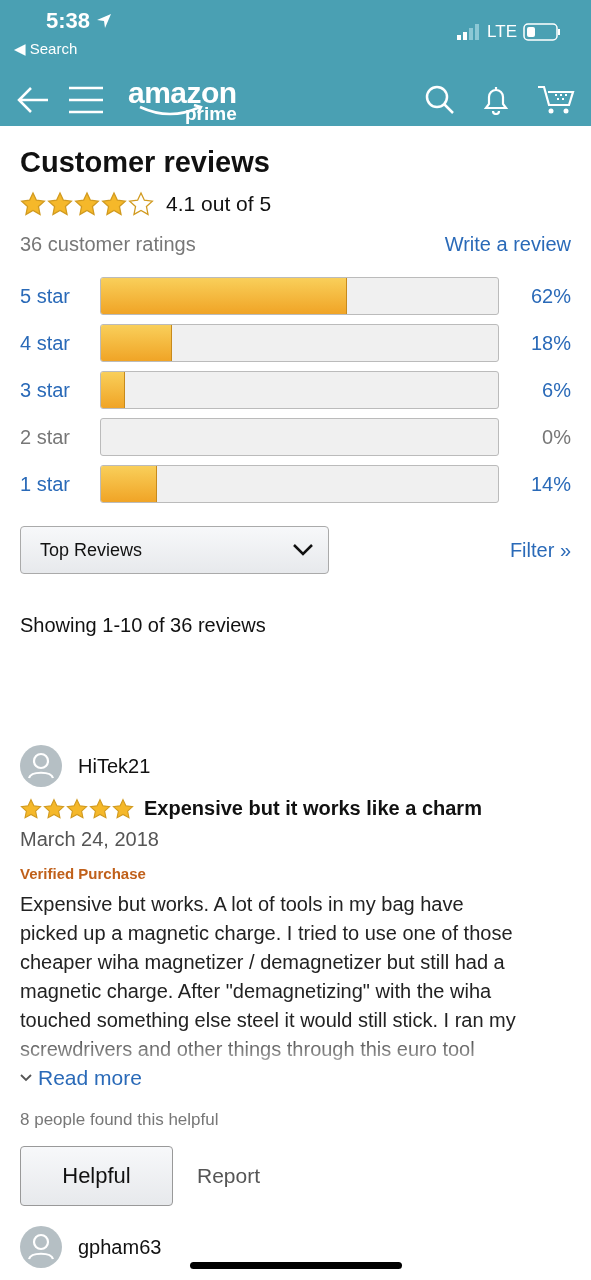 Image resolution: width=591 pixels, height=1280 pixels. What do you see at coordinates (440, 100) in the screenshot?
I see `search-icon` at bounding box center [440, 100].